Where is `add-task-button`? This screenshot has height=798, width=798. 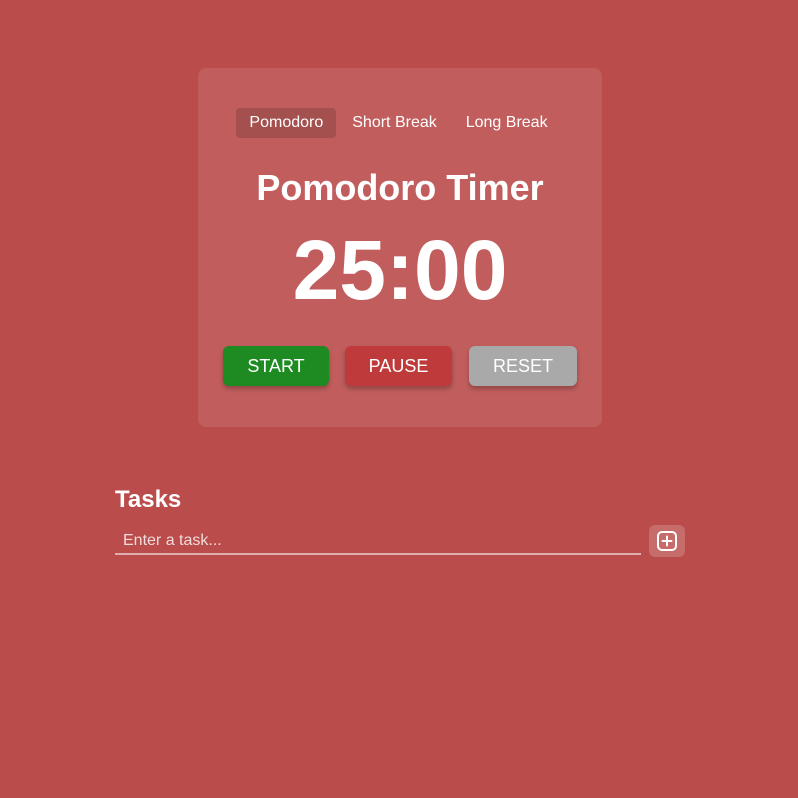 add-task-button is located at coordinates (667, 541).